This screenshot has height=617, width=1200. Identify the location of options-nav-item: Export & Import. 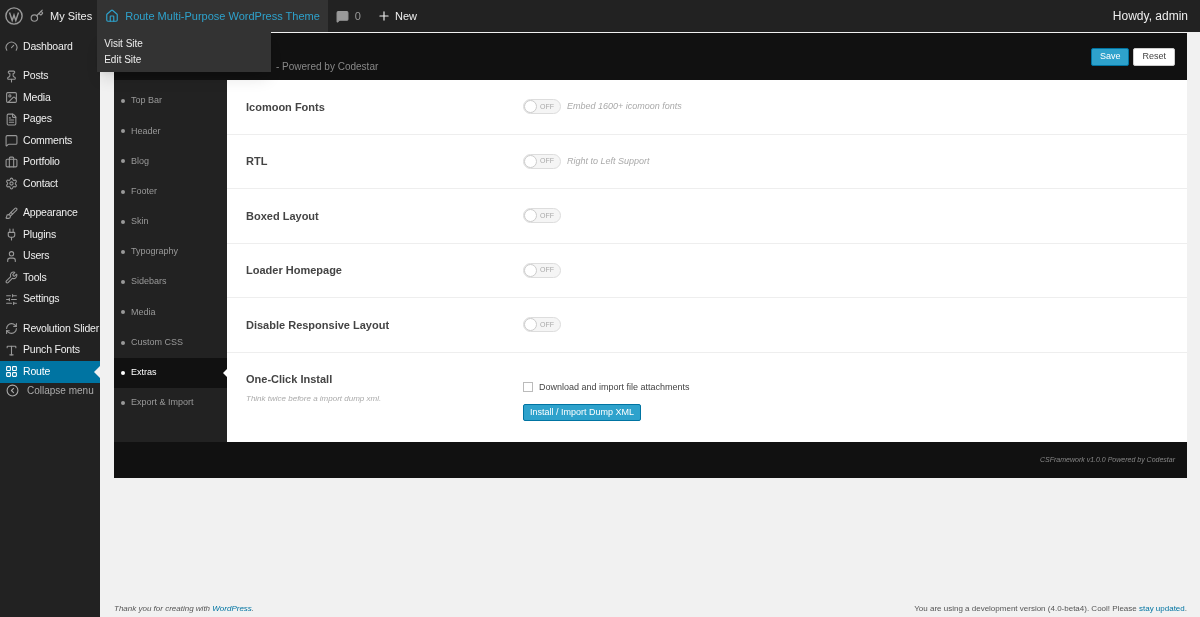
(170, 403).